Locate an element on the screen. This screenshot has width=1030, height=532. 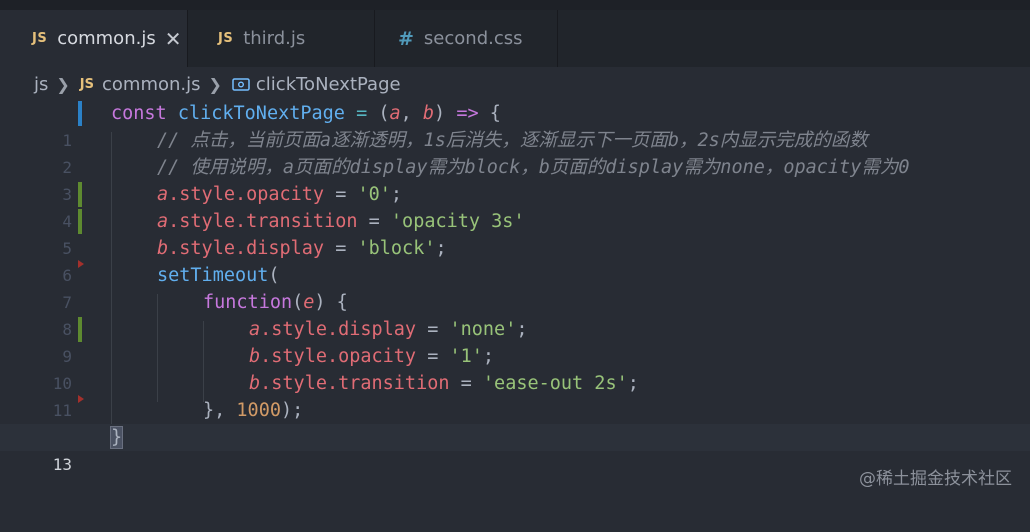
variable-symbol-icon is located at coordinates (241, 84).